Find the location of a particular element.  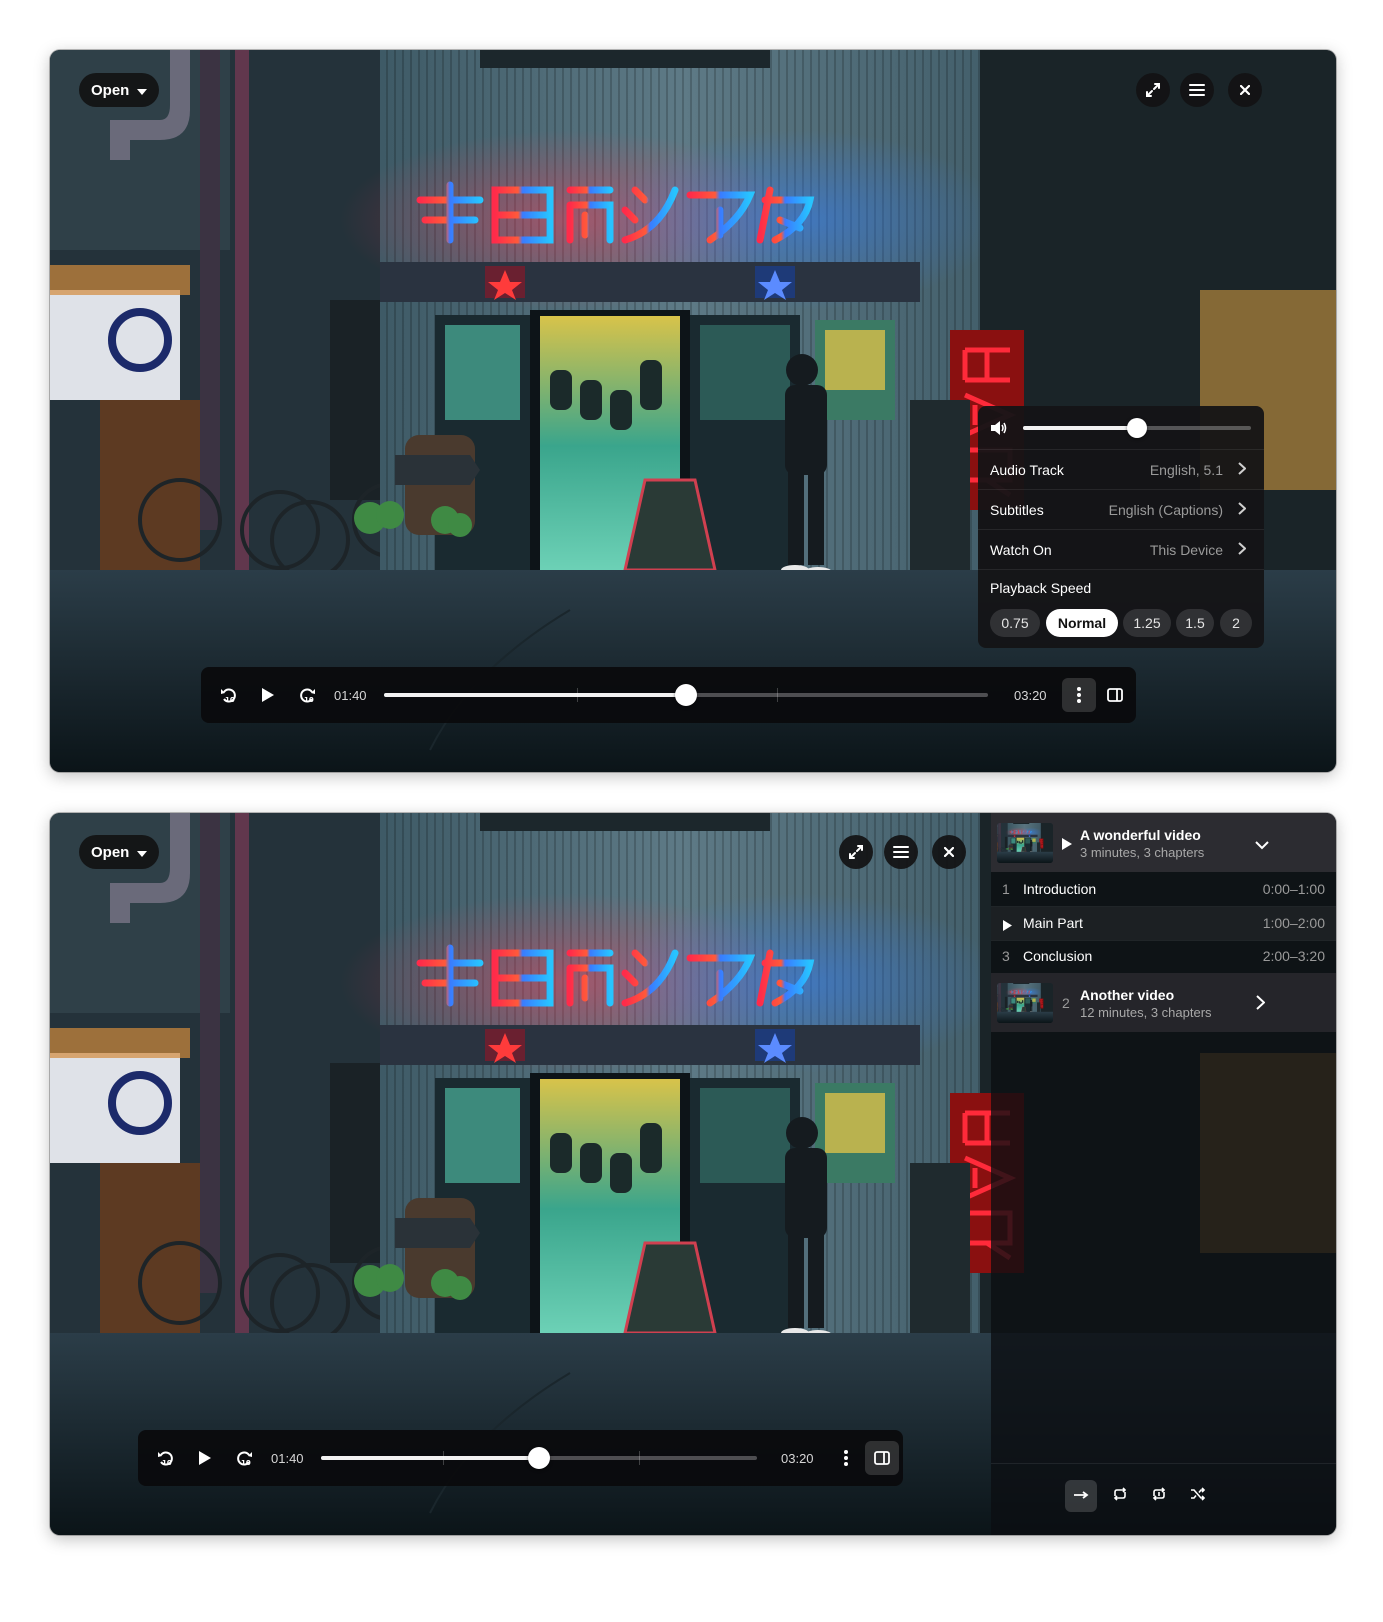

chapter-item: 1 Introduction 0:00–1:00 is located at coordinates (1163, 889).